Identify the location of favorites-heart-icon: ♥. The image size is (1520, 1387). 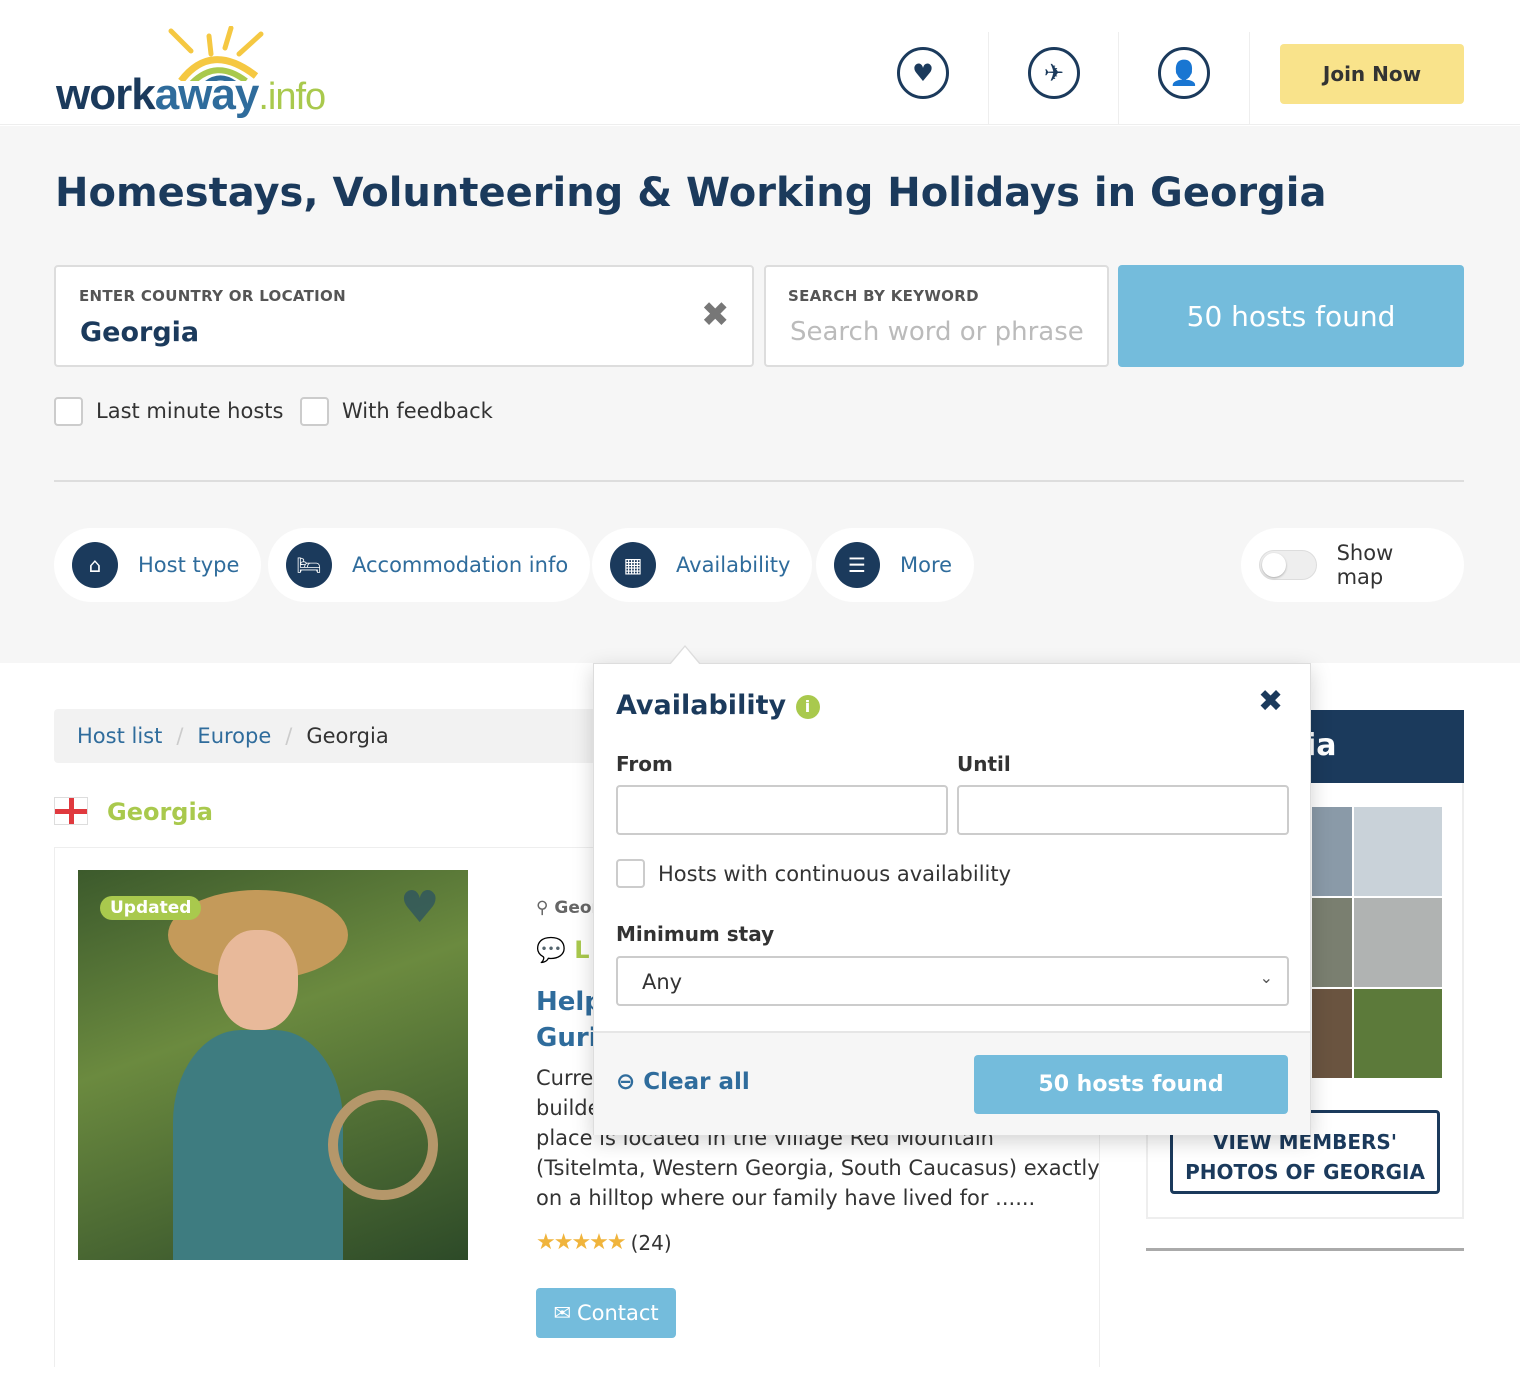
(923, 73).